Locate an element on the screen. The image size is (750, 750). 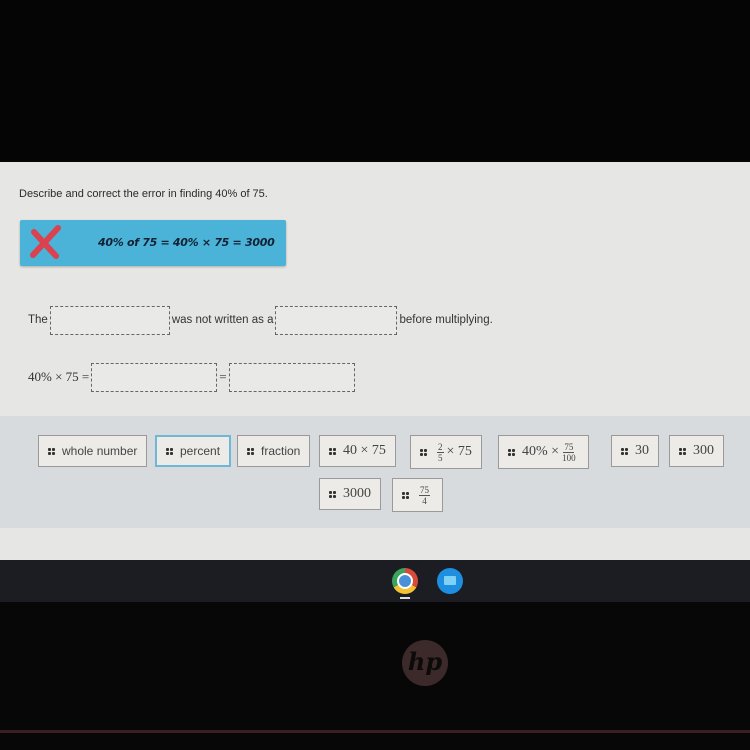
chrome-icon is located at coordinates (405, 581).